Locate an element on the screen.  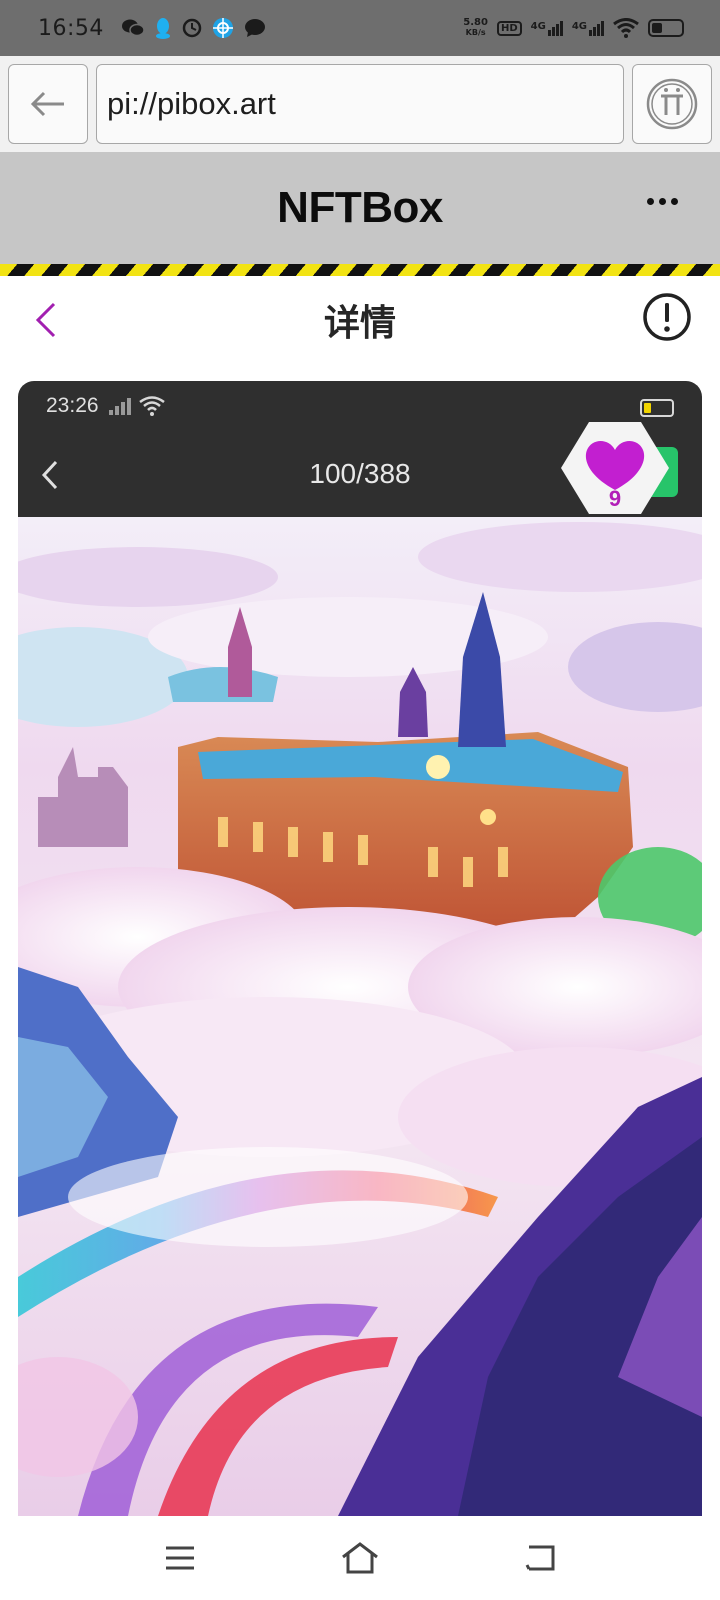
pi-browser-button is located at coordinates (672, 104).